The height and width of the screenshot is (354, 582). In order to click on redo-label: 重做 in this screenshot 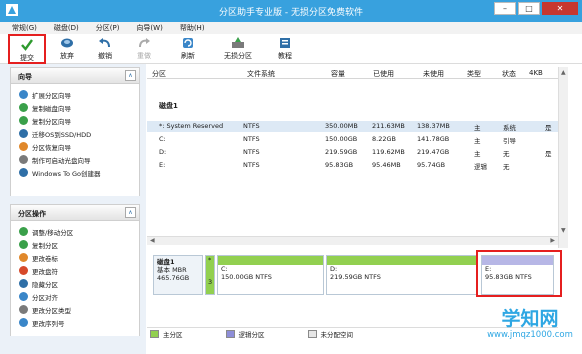, I will do `click(144, 56)`.